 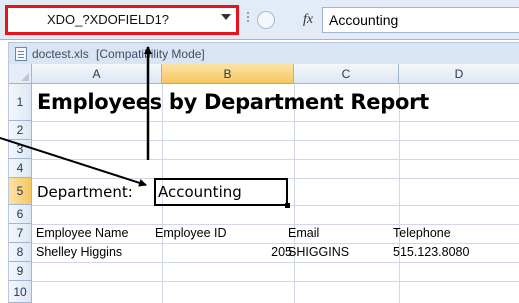 I want to click on department-value: Accounting, so click(x=200, y=192).